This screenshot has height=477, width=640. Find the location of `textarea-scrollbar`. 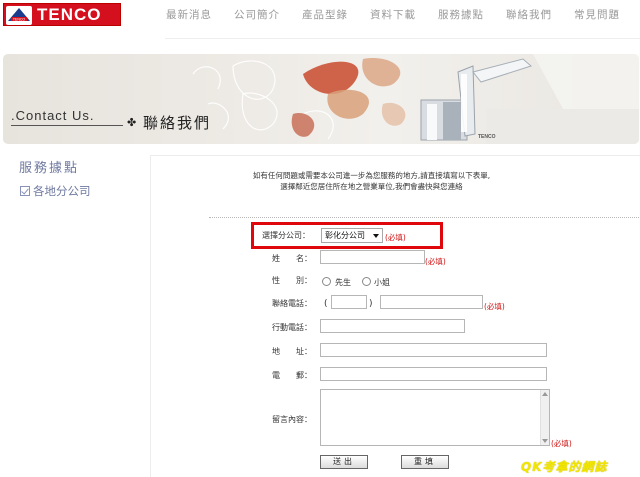

textarea-scrollbar is located at coordinates (544, 417).